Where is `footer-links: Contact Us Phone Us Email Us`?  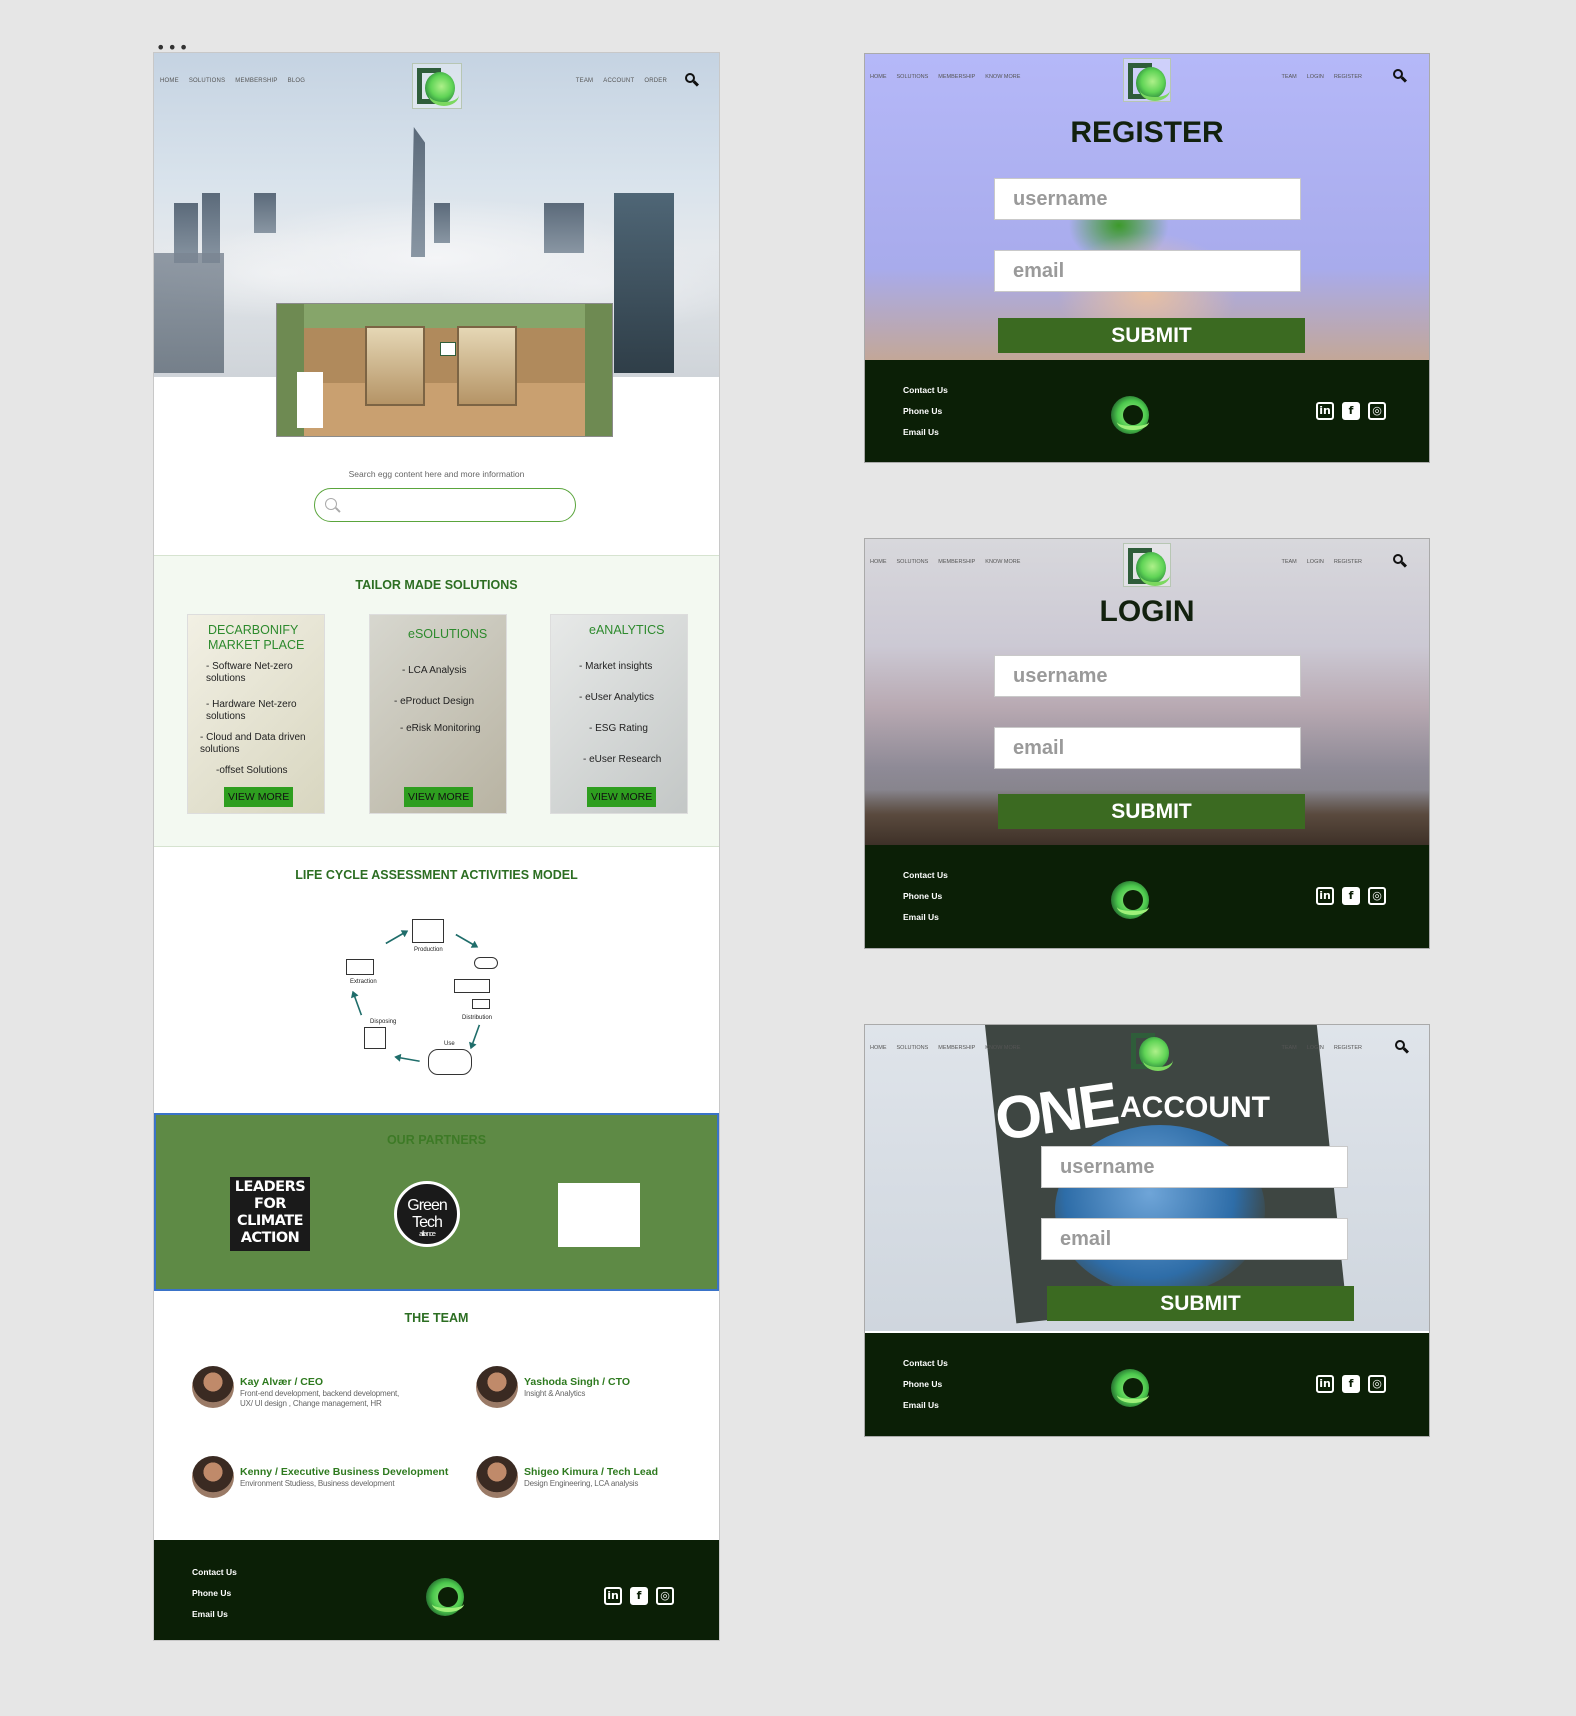
footer-links: Contact Us Phone Us Email Us is located at coordinates (214, 1593).